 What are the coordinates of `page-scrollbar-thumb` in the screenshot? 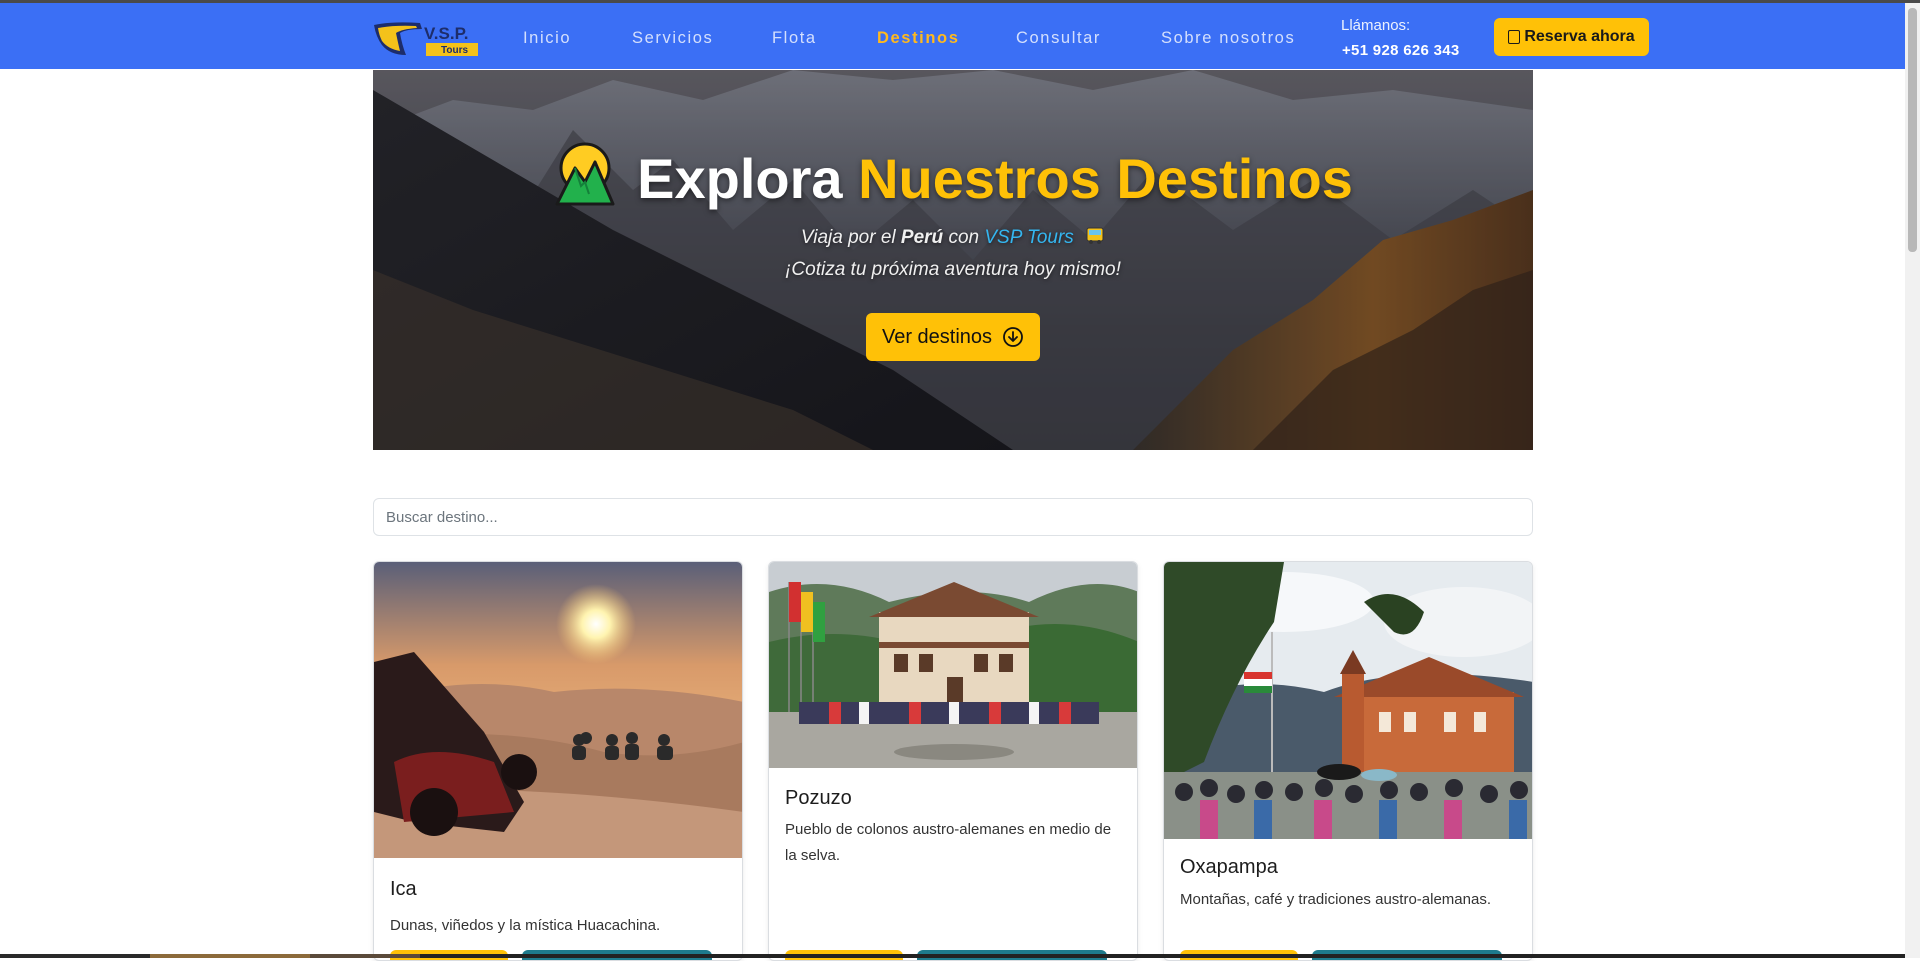 It's located at (1912, 130).